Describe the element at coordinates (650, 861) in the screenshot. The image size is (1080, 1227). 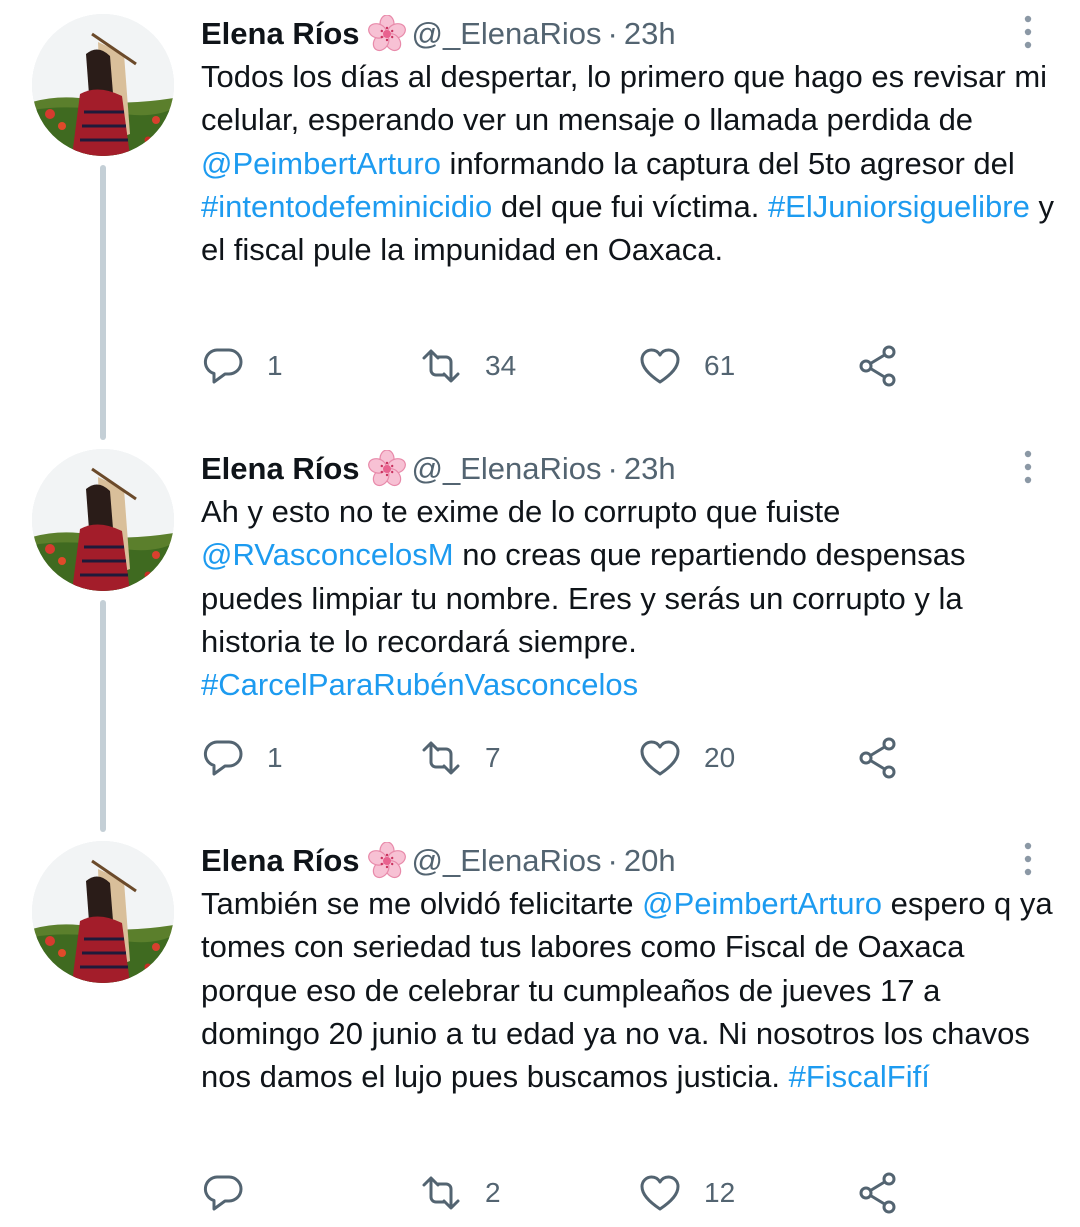
I see `timestamp: 20h` at that location.